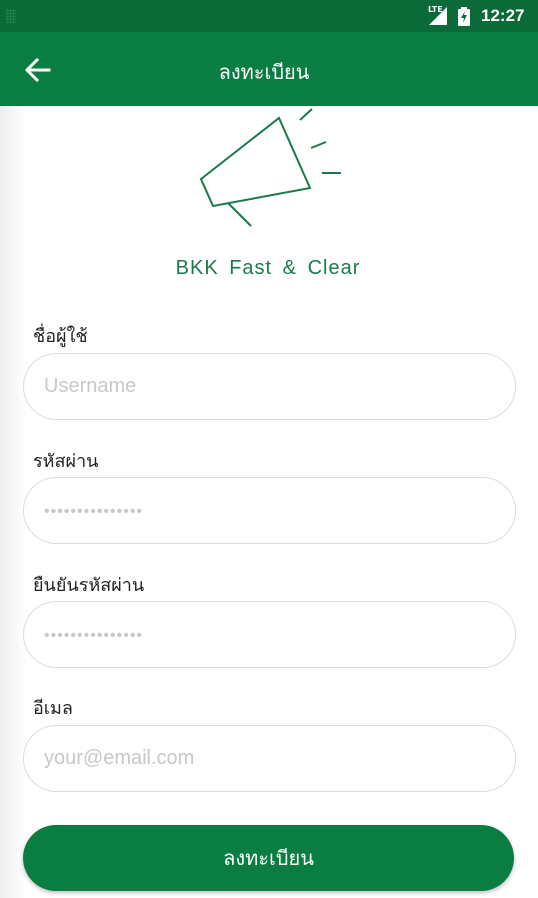 The height and width of the screenshot is (898, 538). What do you see at coordinates (268, 268) in the screenshot?
I see `brand-tagline: BKK Fast & Clear` at bounding box center [268, 268].